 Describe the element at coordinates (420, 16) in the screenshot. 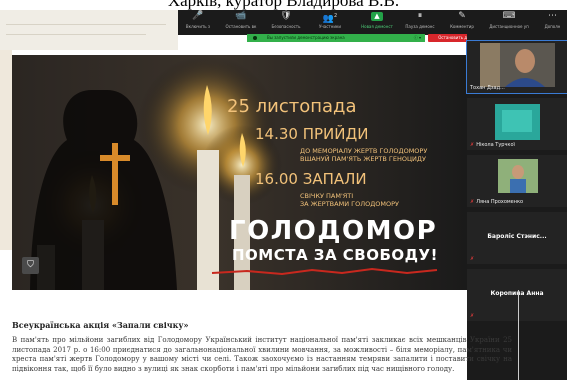

I see `pause-icon: ⏸` at that location.